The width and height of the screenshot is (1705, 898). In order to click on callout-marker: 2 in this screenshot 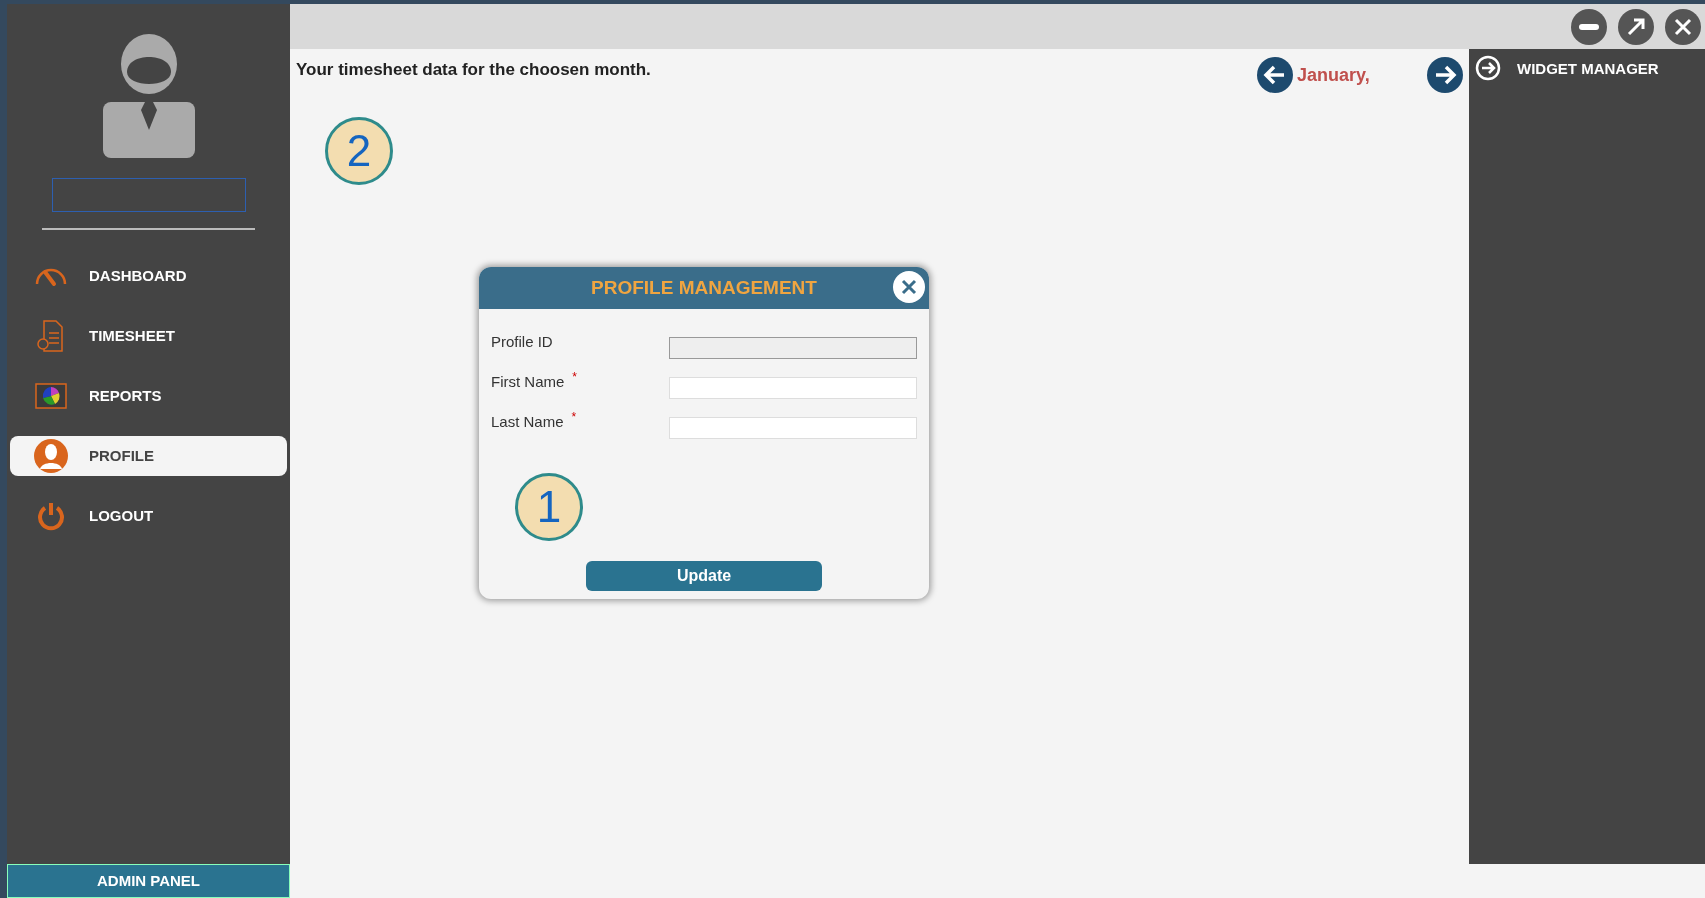, I will do `click(359, 151)`.